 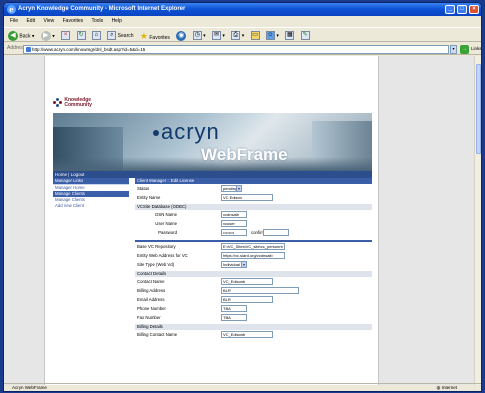 I want to click on back-button: ◀ Back ▾, so click(x=21, y=36).